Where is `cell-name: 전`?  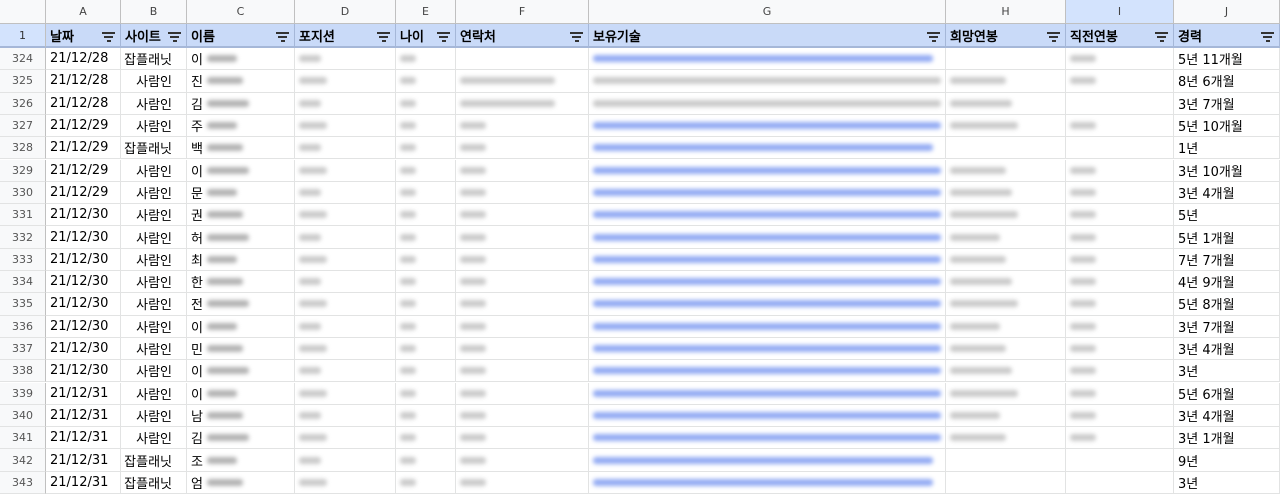
cell-name: 전 is located at coordinates (241, 304).